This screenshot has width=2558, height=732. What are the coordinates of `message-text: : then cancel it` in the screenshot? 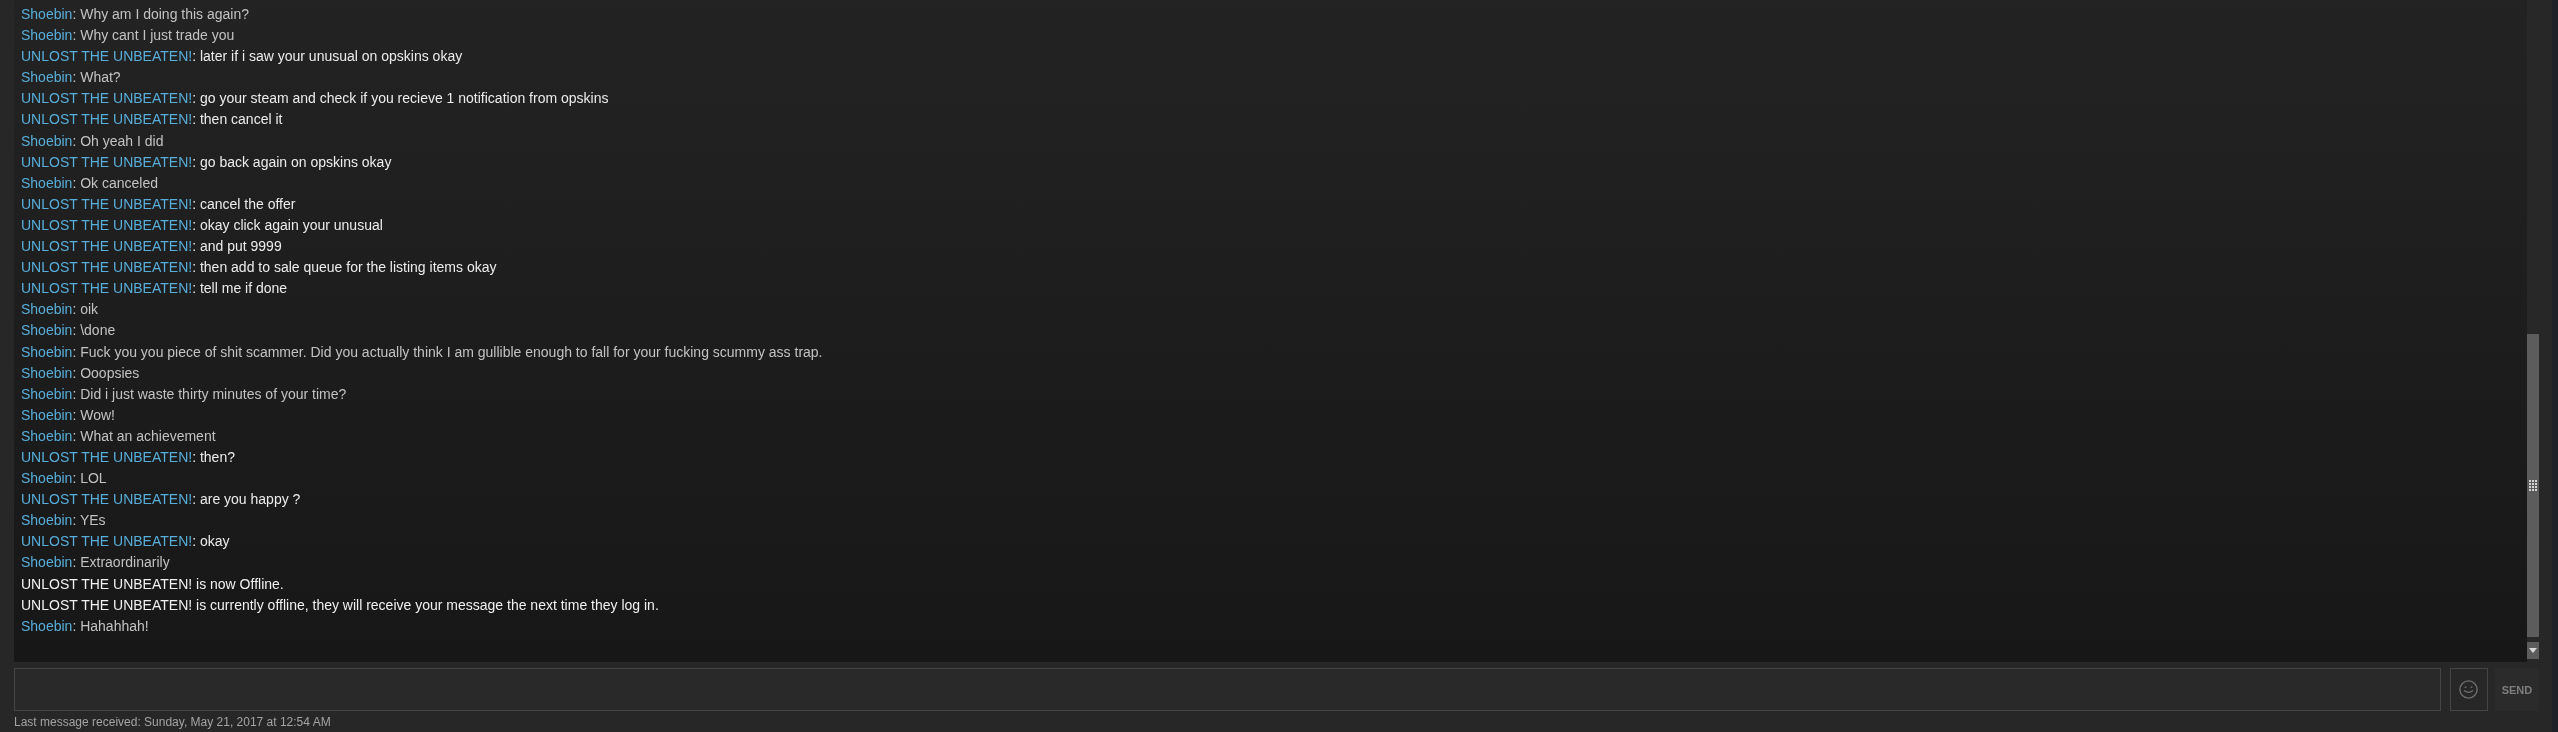 It's located at (237, 119).